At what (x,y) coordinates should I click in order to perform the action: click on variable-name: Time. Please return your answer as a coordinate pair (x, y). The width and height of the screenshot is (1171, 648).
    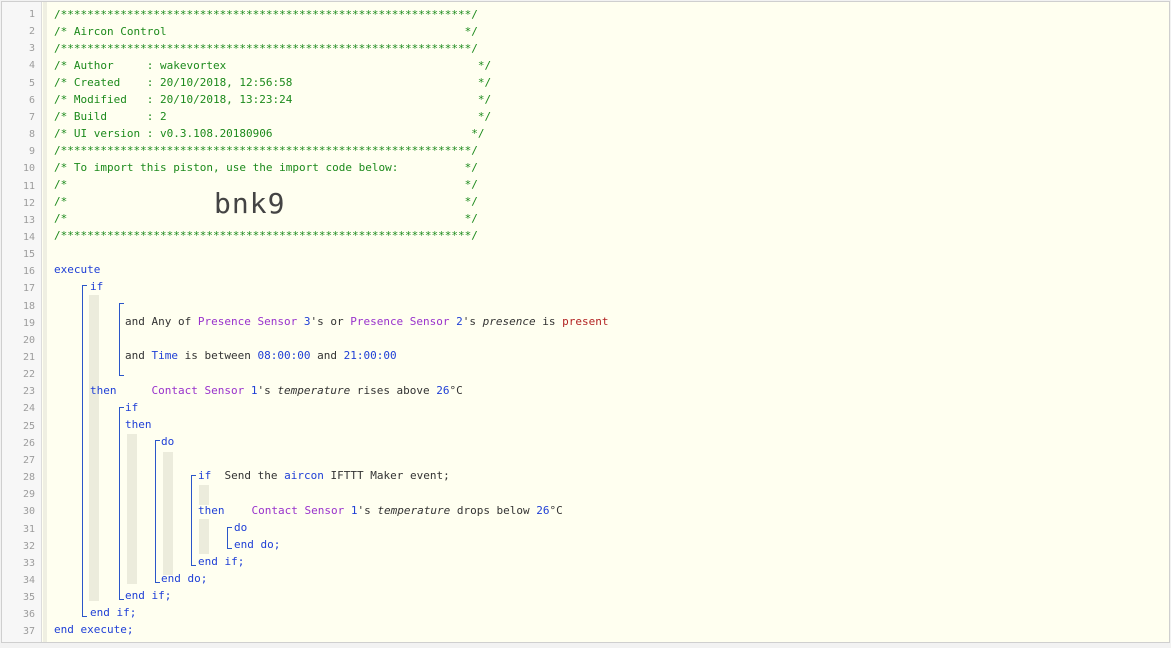
    Looking at the image, I should click on (165, 355).